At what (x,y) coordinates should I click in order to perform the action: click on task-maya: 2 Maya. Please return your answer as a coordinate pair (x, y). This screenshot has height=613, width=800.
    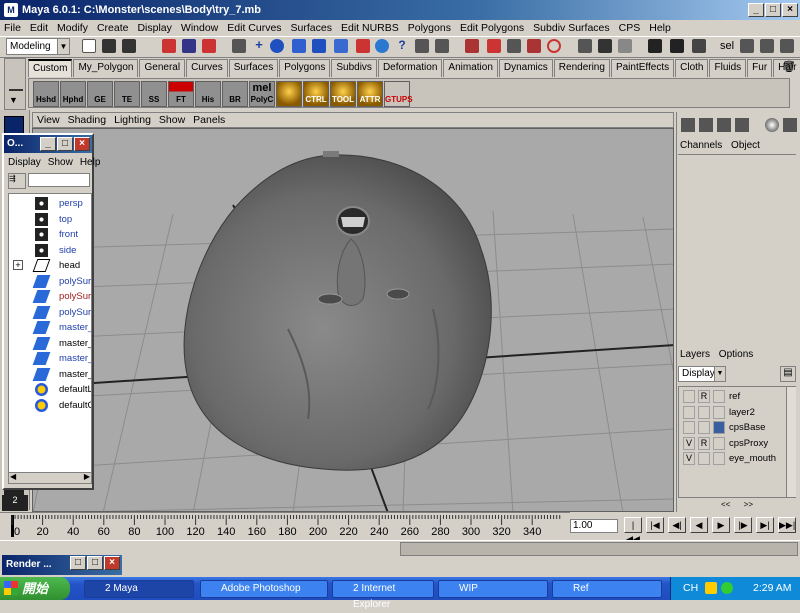
    Looking at the image, I should click on (139, 589).